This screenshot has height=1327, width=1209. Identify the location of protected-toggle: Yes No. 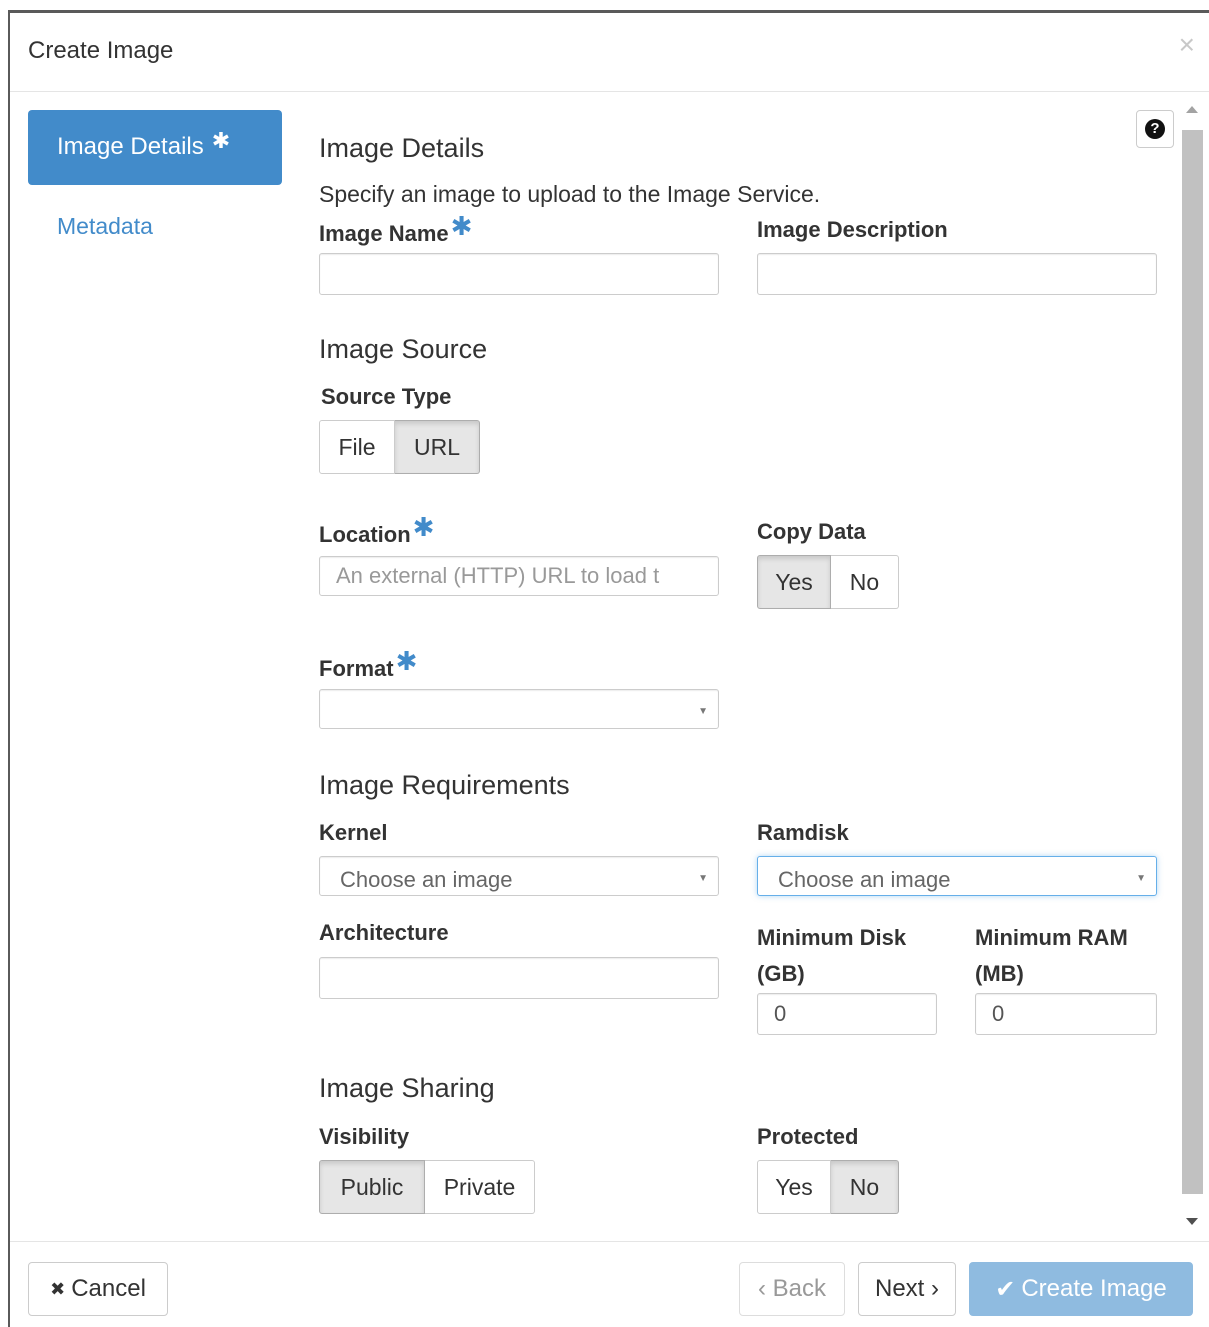
(828, 1187).